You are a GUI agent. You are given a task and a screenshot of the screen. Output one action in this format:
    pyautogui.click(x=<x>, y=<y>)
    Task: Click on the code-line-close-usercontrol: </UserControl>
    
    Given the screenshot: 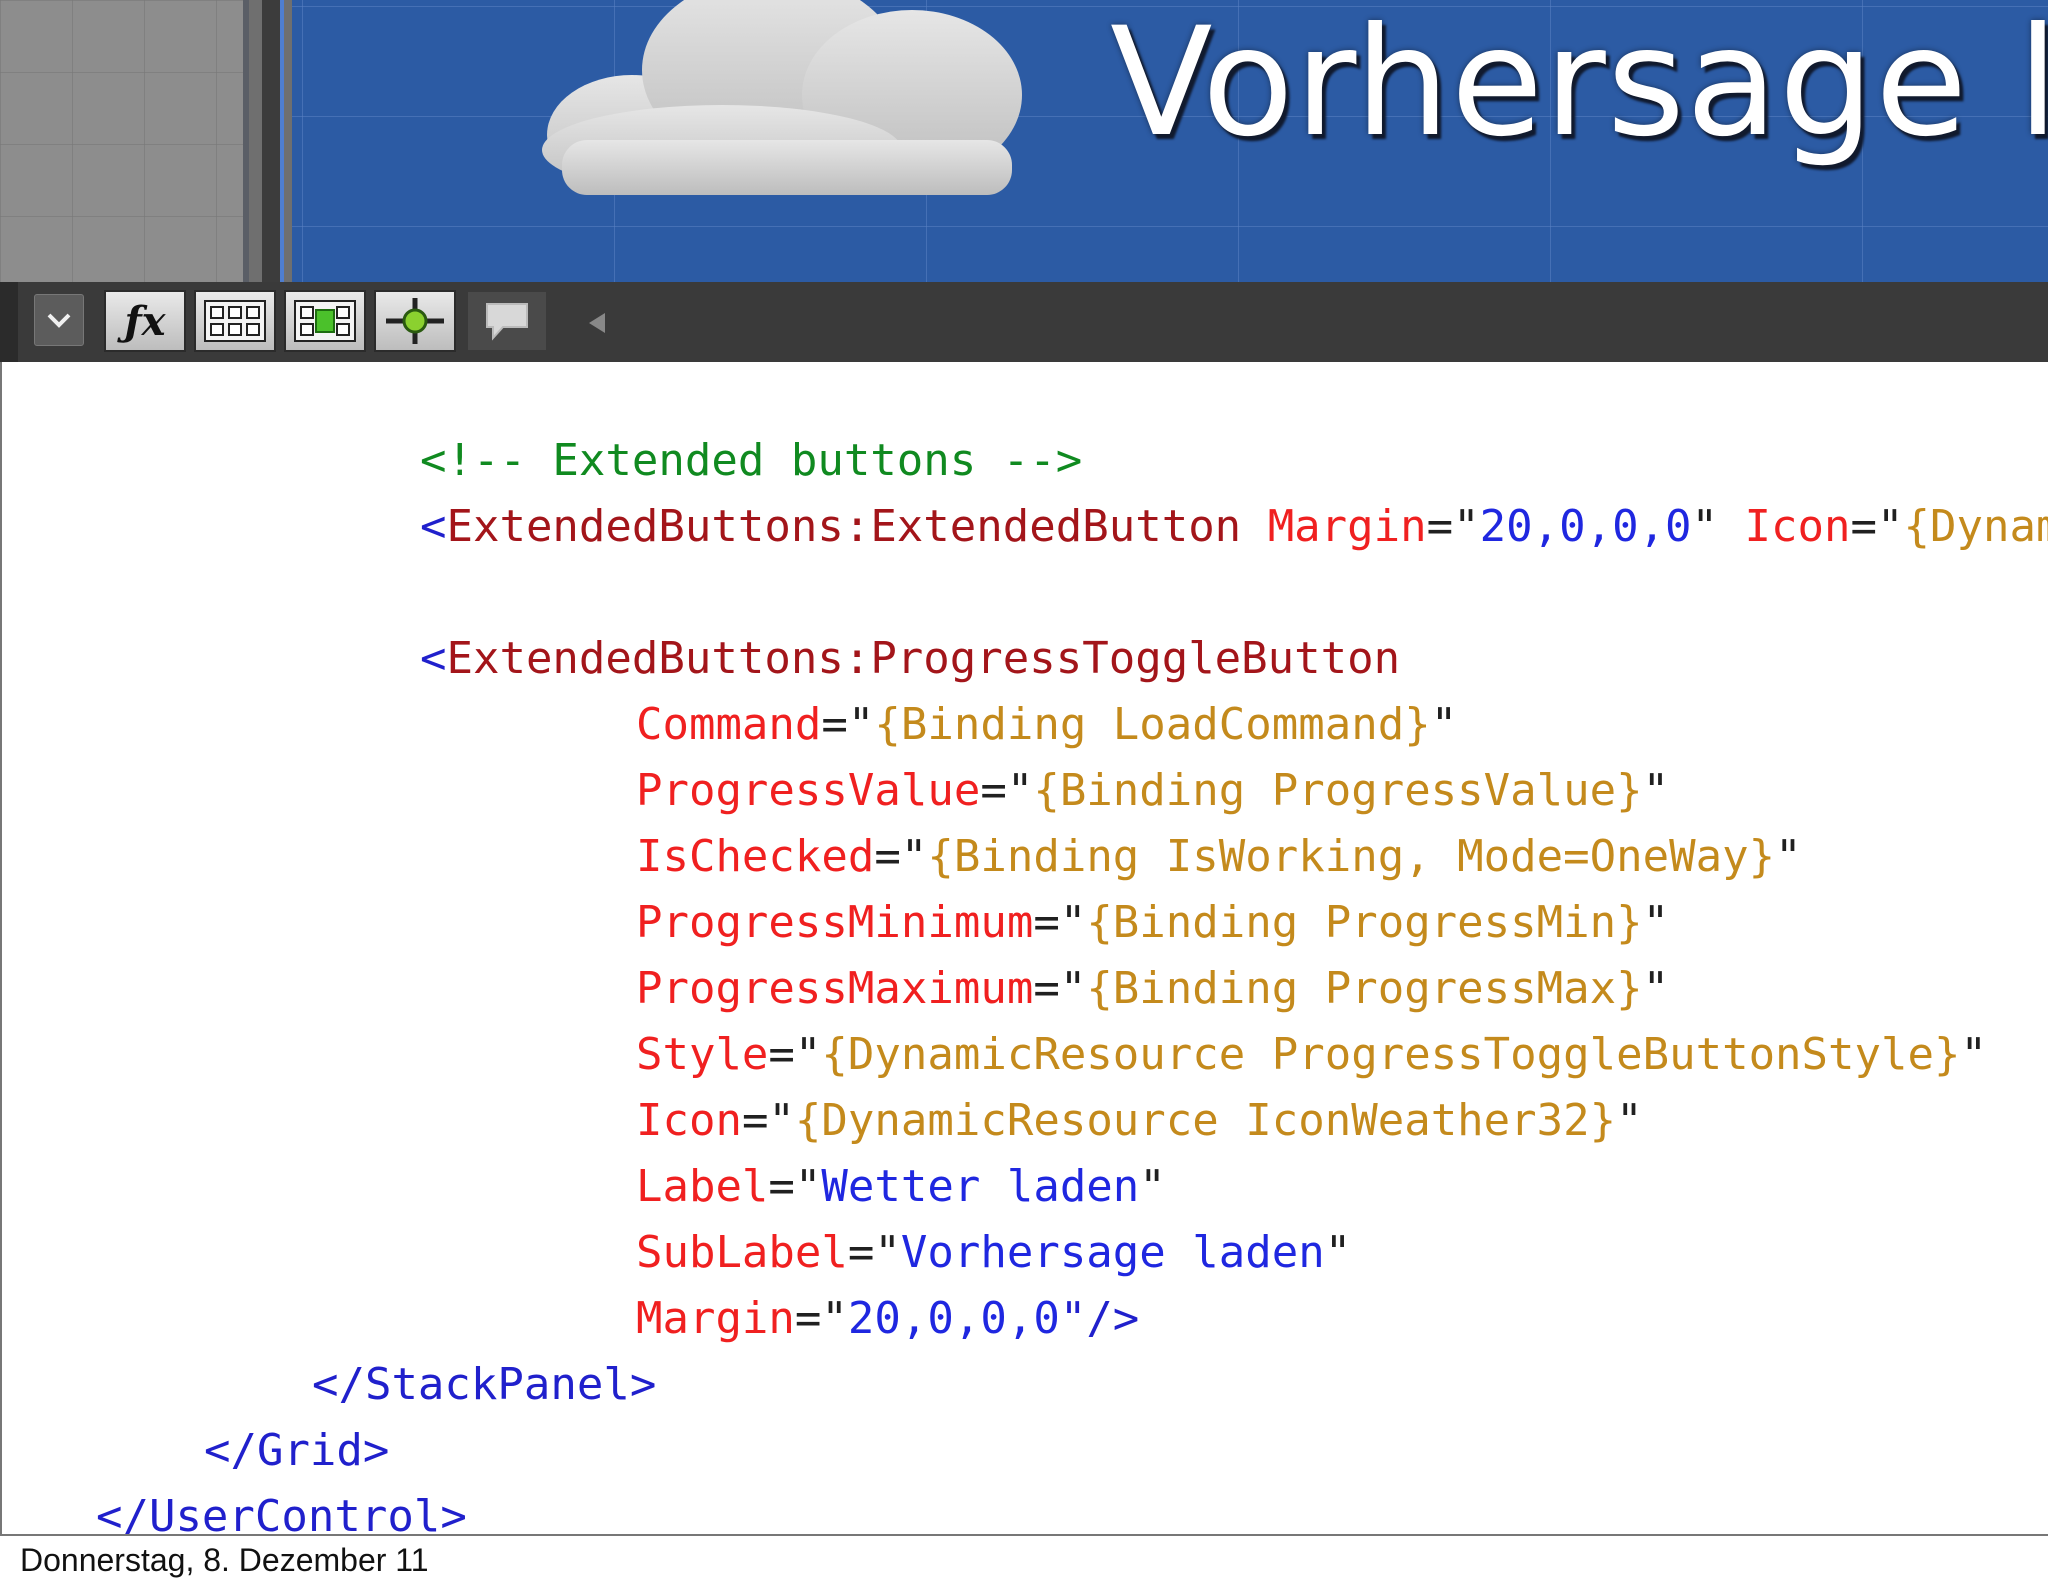 What is the action you would take?
    pyautogui.click(x=234, y=1479)
    